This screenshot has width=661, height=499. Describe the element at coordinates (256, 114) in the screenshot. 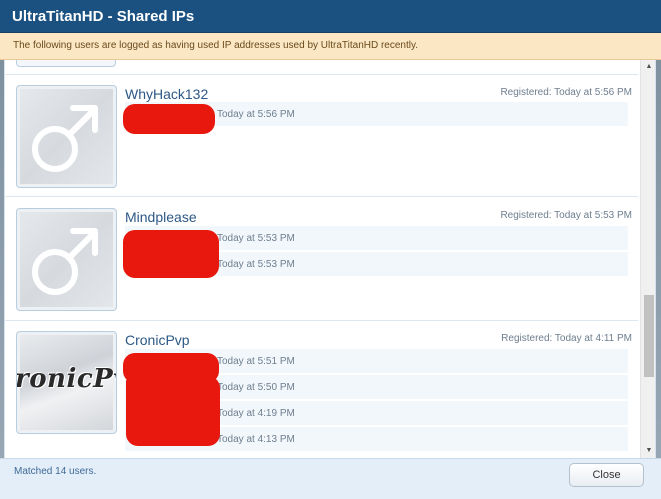

I see `ip-log-time: Today at 5:56 PM` at that location.